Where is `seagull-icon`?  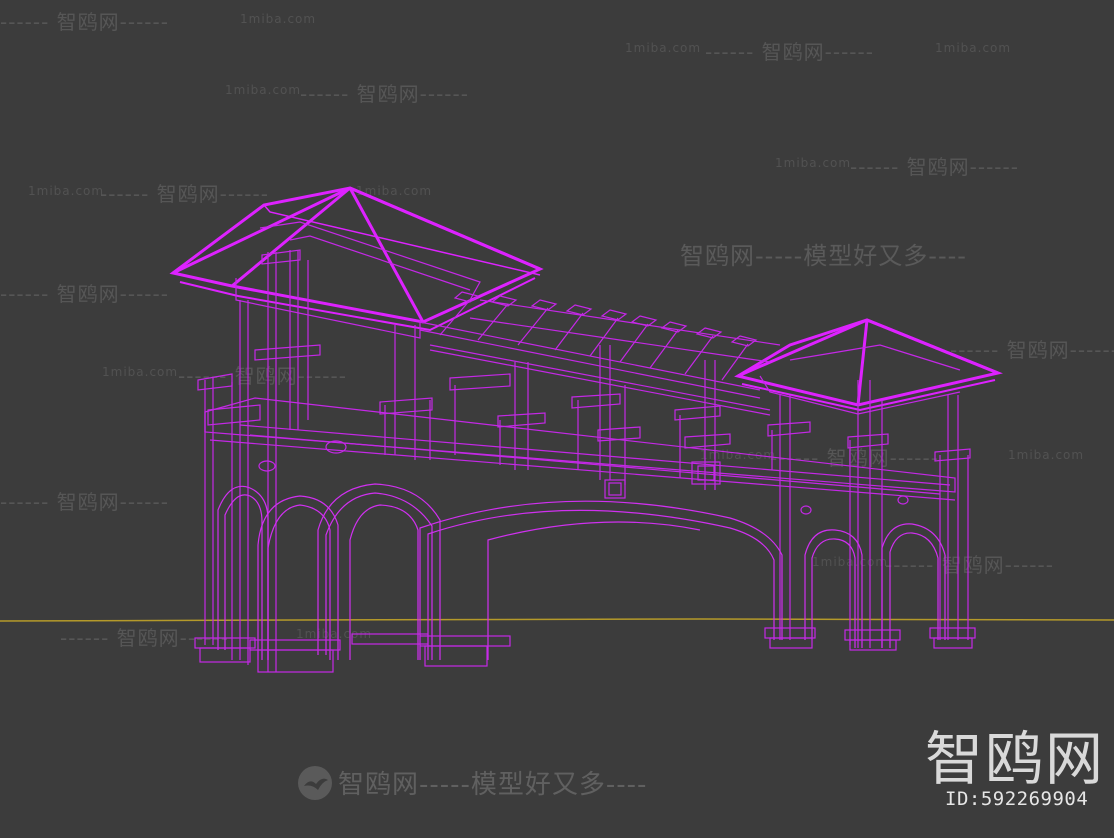 seagull-icon is located at coordinates (315, 782).